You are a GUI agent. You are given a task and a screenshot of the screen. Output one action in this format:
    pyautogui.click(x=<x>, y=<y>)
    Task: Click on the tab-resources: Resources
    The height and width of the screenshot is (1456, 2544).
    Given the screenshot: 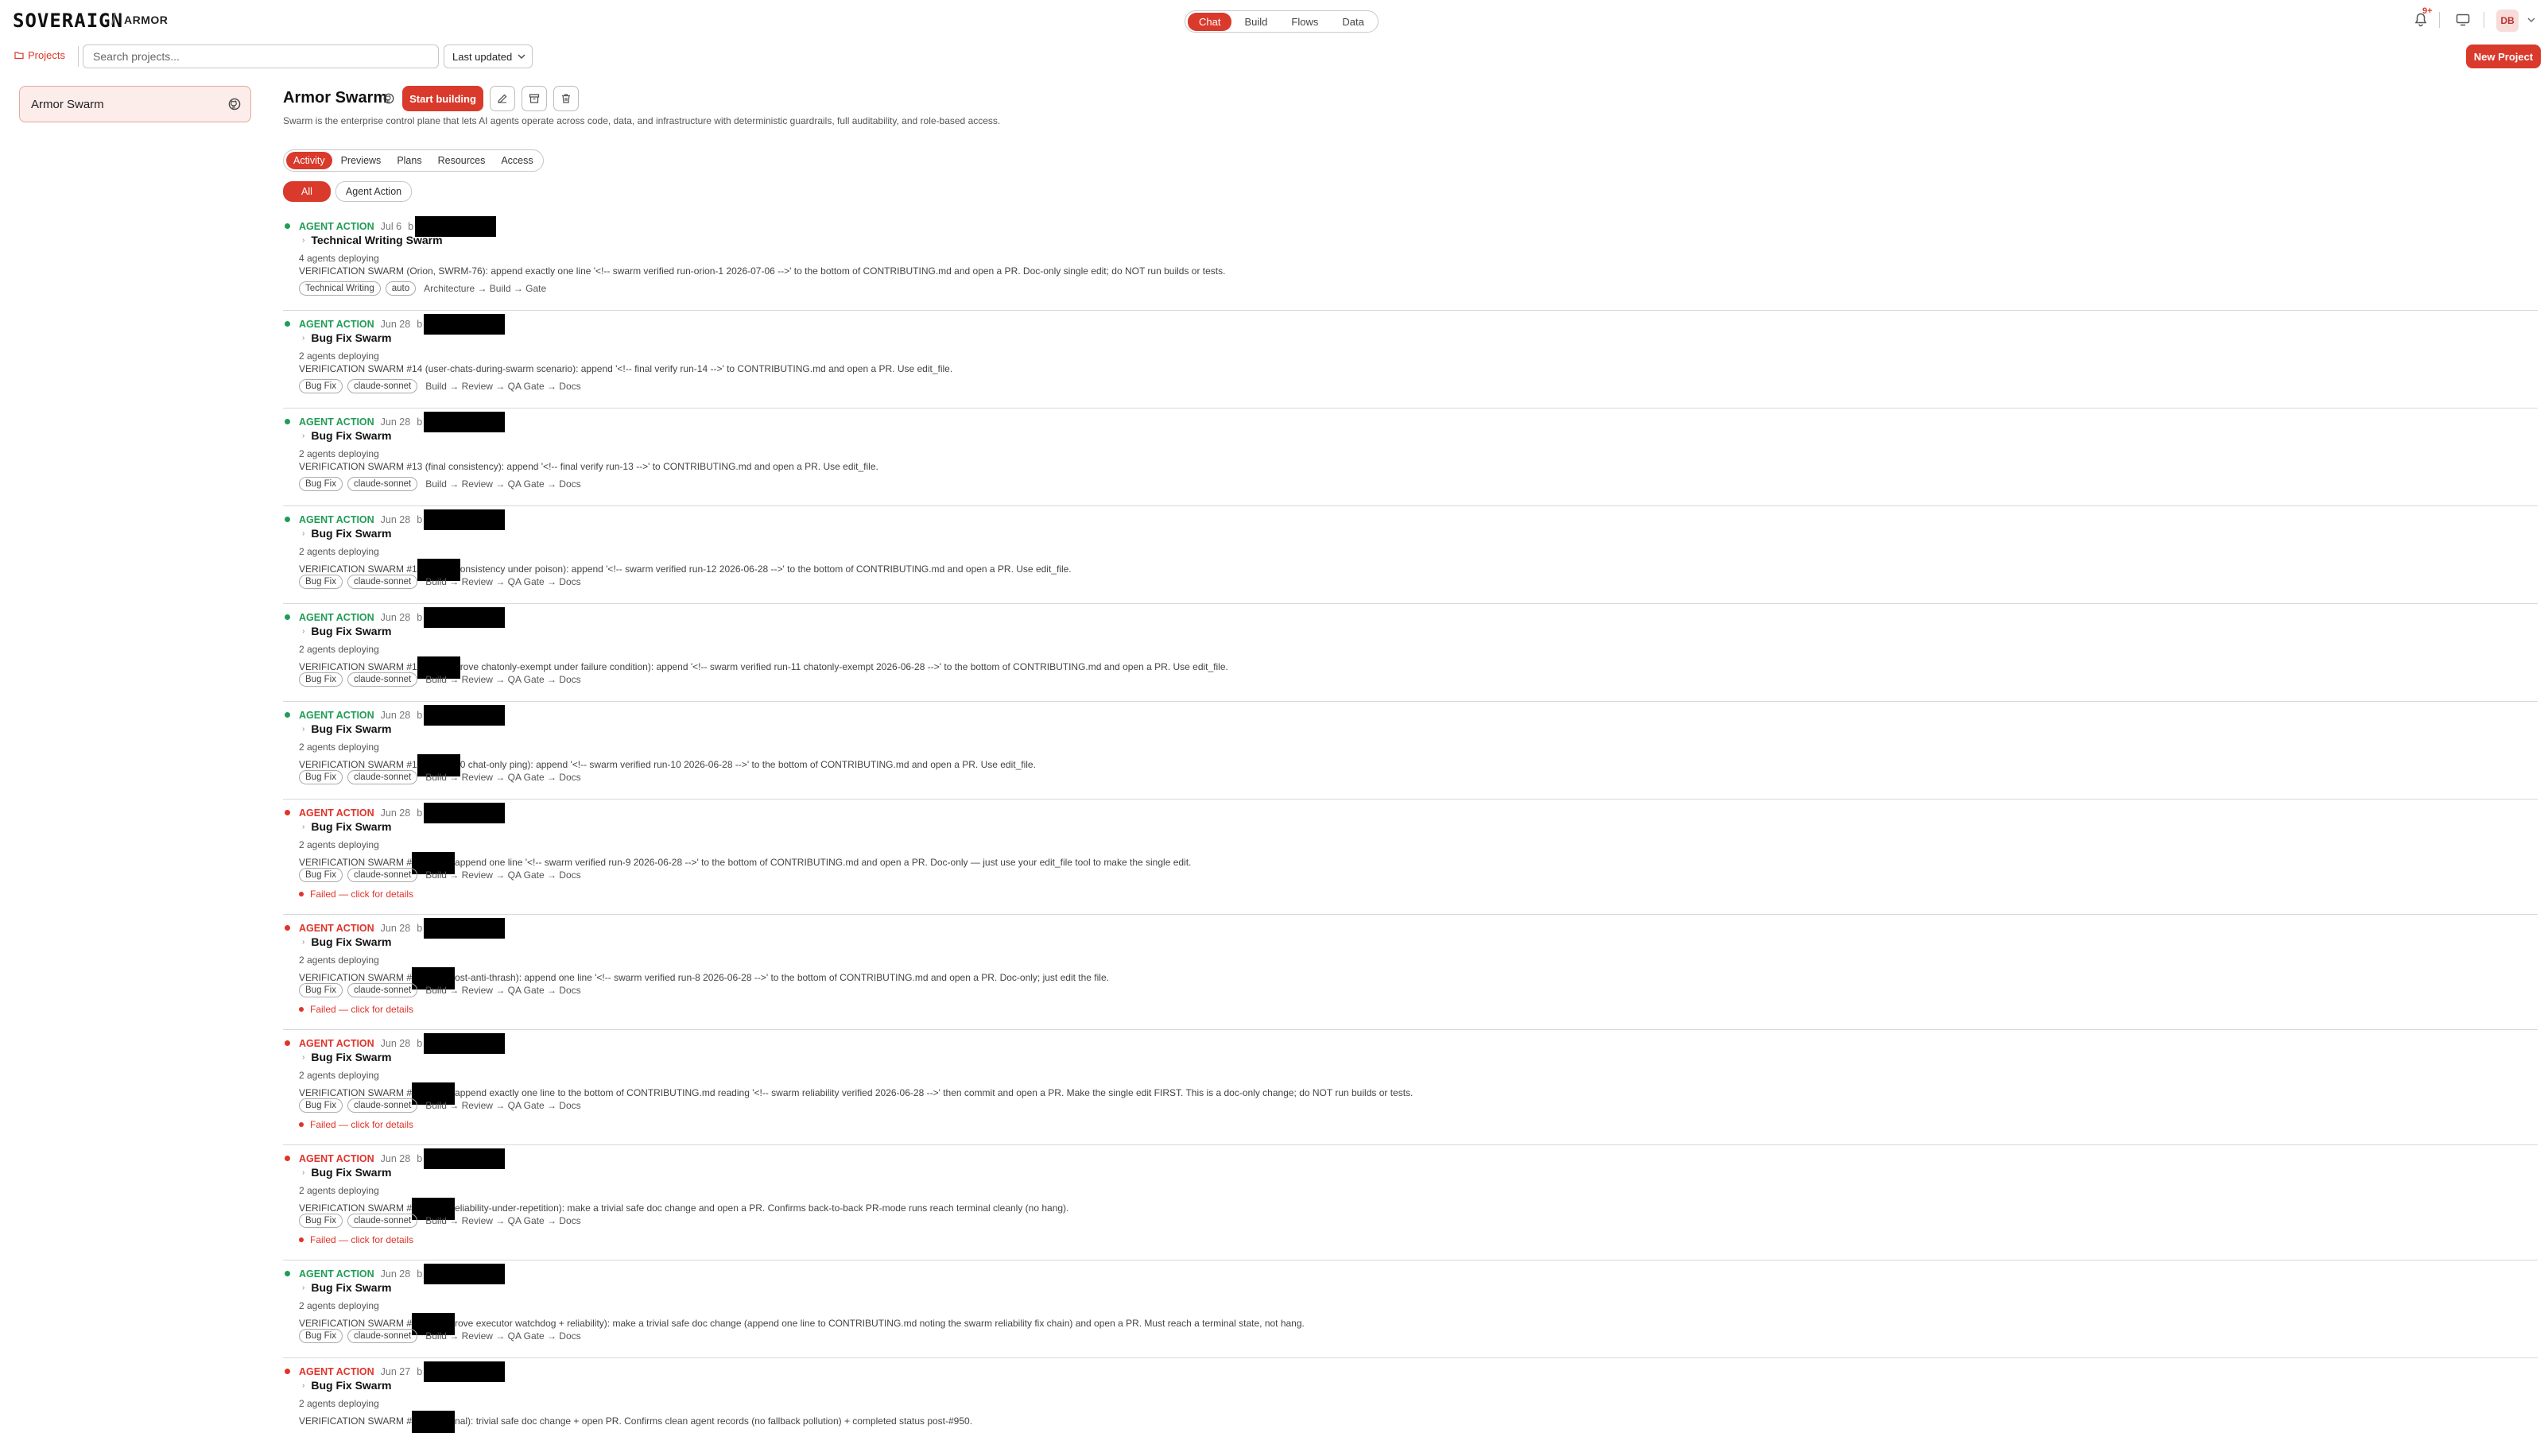 What is the action you would take?
    pyautogui.click(x=462, y=160)
    